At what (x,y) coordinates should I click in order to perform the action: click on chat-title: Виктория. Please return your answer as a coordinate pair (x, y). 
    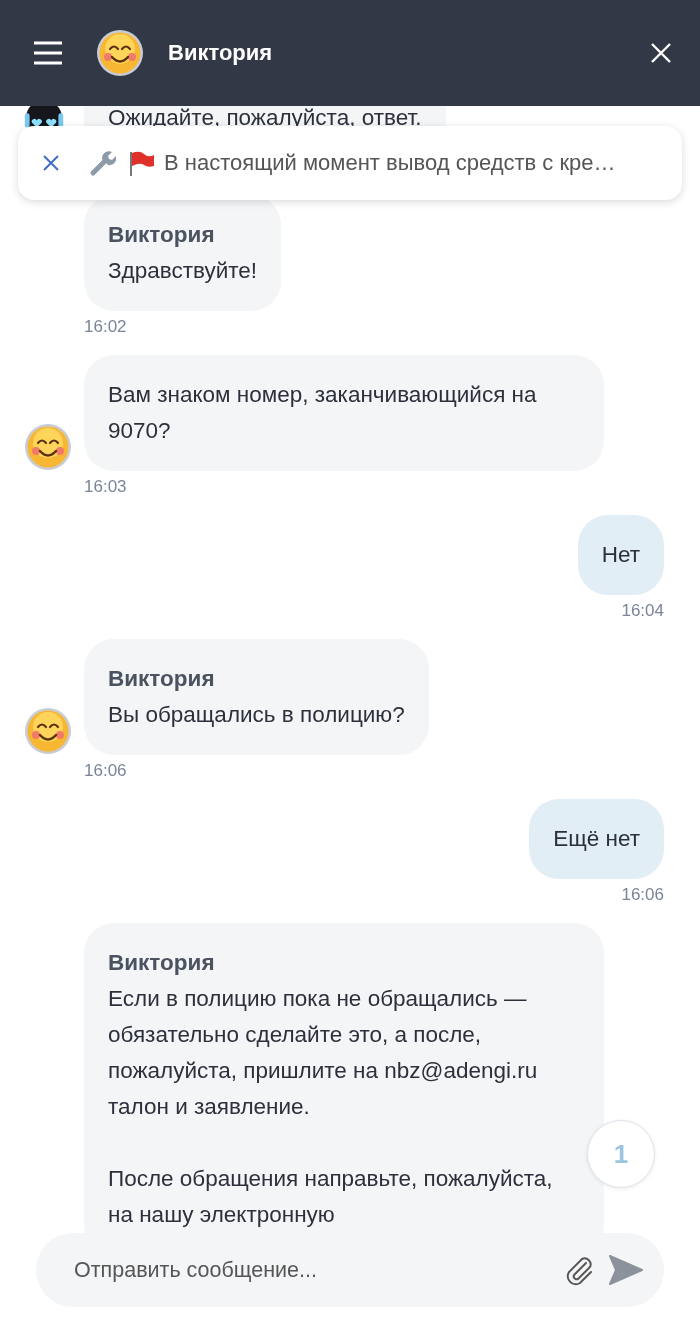
    Looking at the image, I should click on (221, 53).